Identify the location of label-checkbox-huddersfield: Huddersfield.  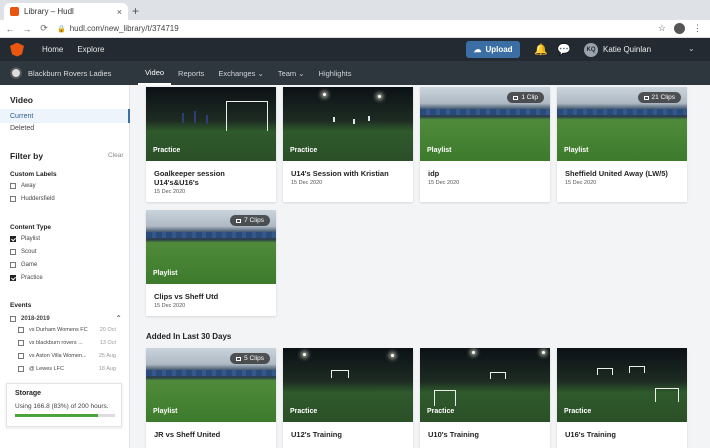
(32, 199).